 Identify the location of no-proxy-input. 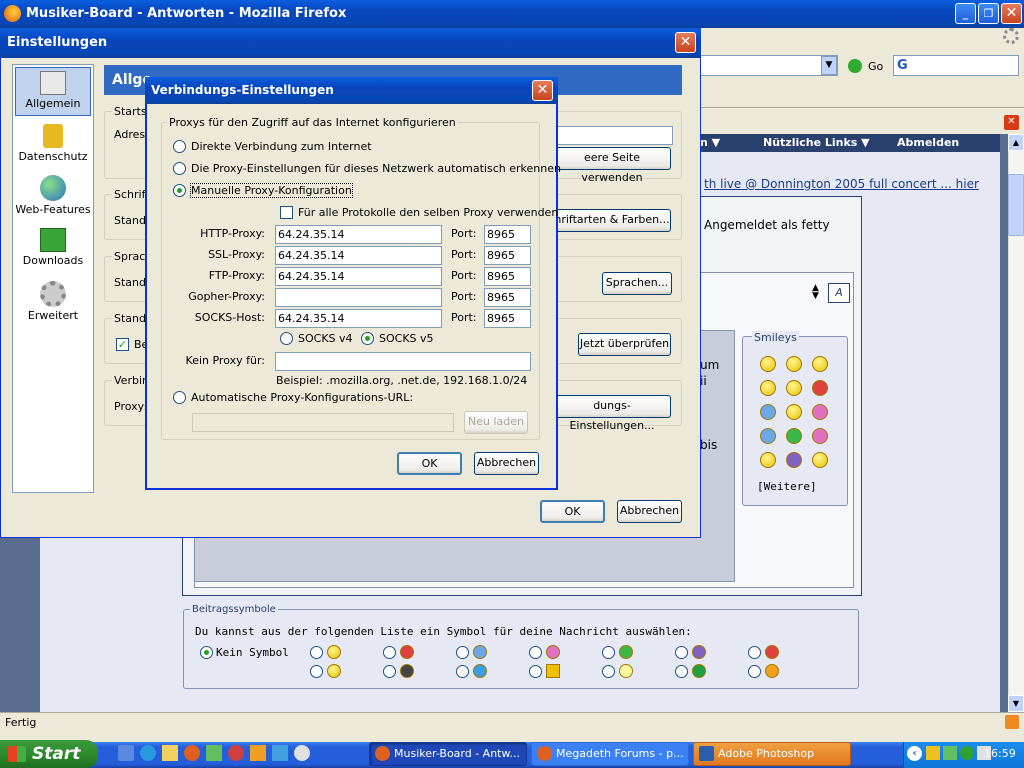
(403, 361).